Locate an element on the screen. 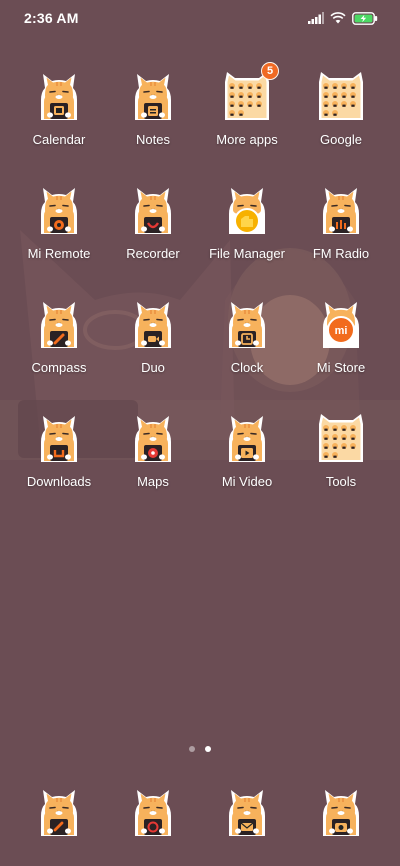 The height and width of the screenshot is (866, 400). battery-charging-icon is located at coordinates (365, 18).